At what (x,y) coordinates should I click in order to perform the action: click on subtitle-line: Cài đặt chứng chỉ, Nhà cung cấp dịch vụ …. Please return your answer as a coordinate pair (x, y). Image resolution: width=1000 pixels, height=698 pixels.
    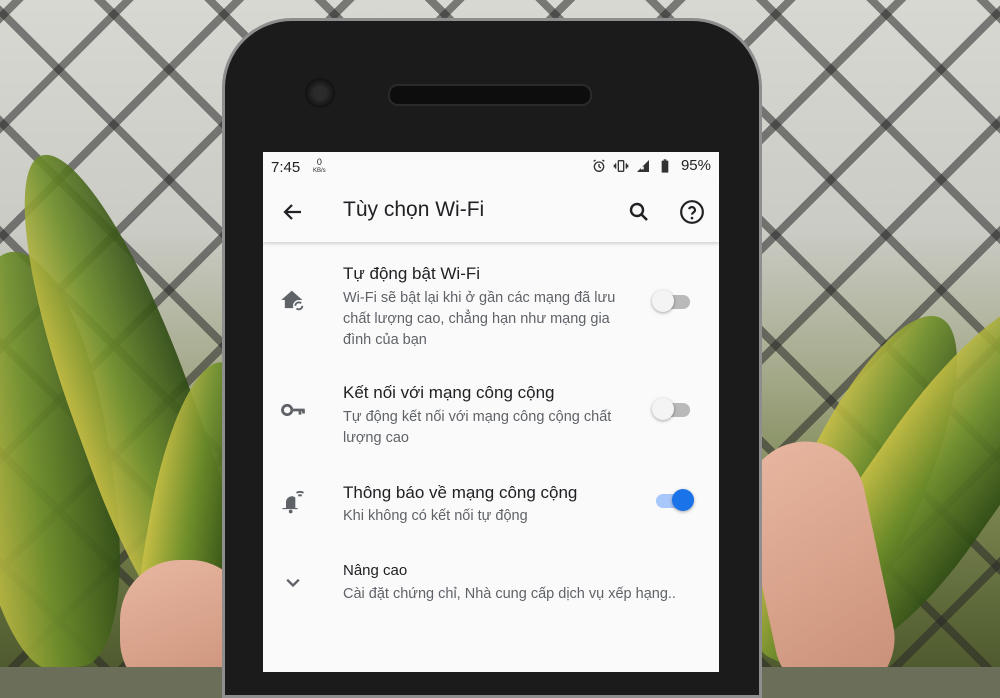
    Looking at the image, I should click on (509, 594).